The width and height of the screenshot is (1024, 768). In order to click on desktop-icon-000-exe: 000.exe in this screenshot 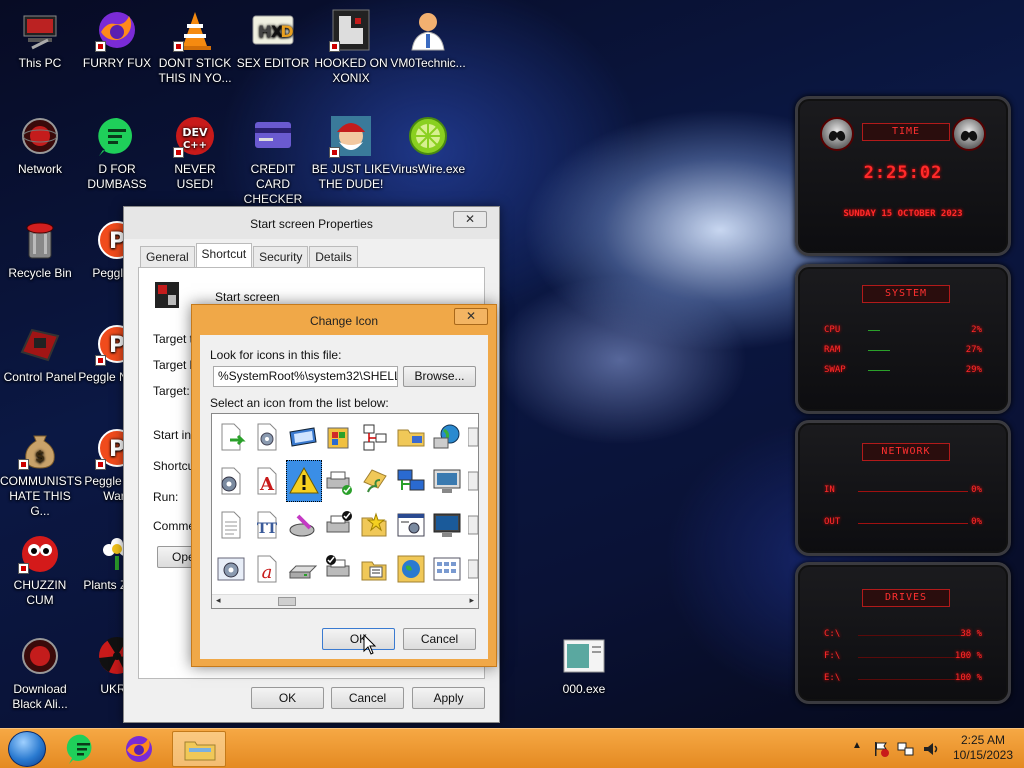, I will do `click(584, 665)`.